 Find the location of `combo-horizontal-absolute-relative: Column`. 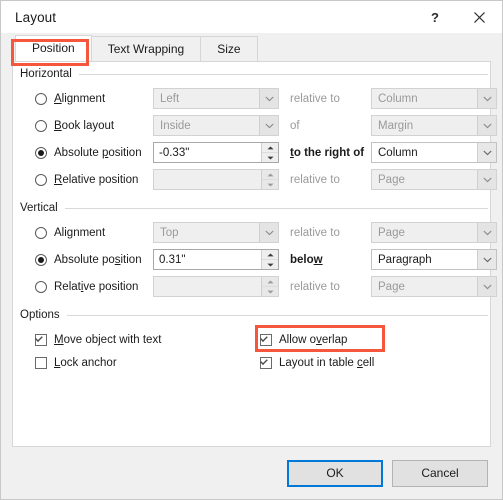

combo-horizontal-absolute-relative: Column is located at coordinates (434, 152).